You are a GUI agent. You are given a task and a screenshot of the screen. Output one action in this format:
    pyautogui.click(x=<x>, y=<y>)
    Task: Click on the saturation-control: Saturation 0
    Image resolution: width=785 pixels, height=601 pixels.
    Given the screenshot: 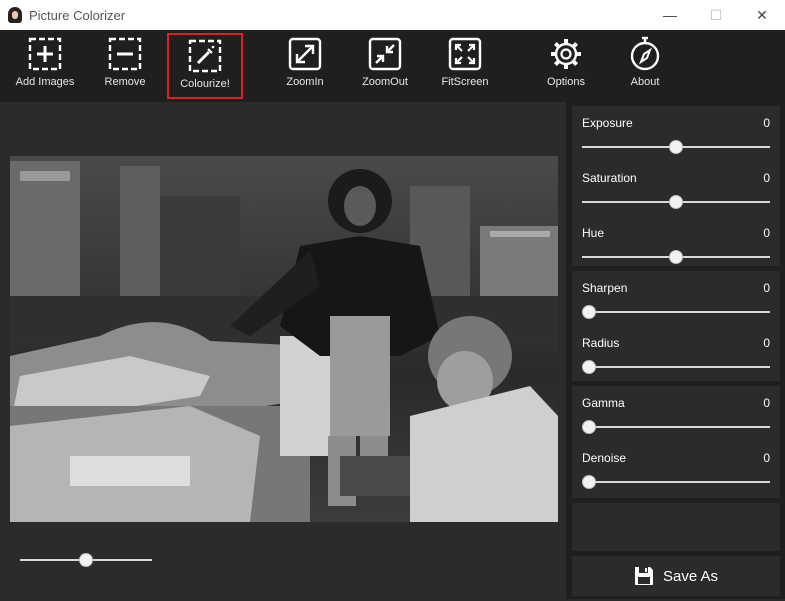 What is the action you would take?
    pyautogui.click(x=676, y=193)
    